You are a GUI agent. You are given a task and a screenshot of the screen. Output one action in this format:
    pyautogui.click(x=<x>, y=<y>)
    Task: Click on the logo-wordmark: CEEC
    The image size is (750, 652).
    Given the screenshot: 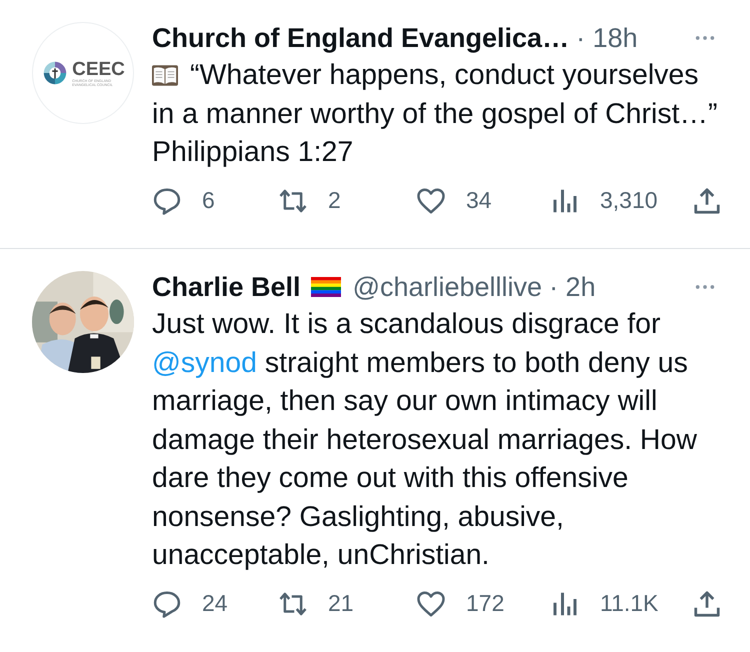 What is the action you would take?
    pyautogui.click(x=98, y=69)
    